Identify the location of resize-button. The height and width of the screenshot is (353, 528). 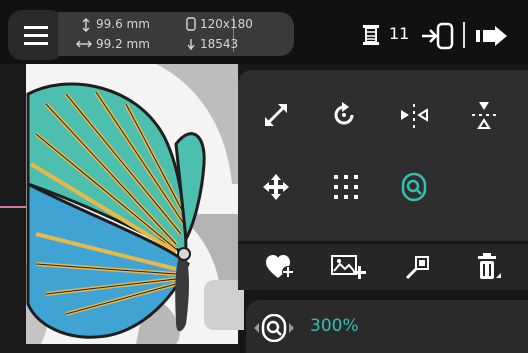
(276, 115).